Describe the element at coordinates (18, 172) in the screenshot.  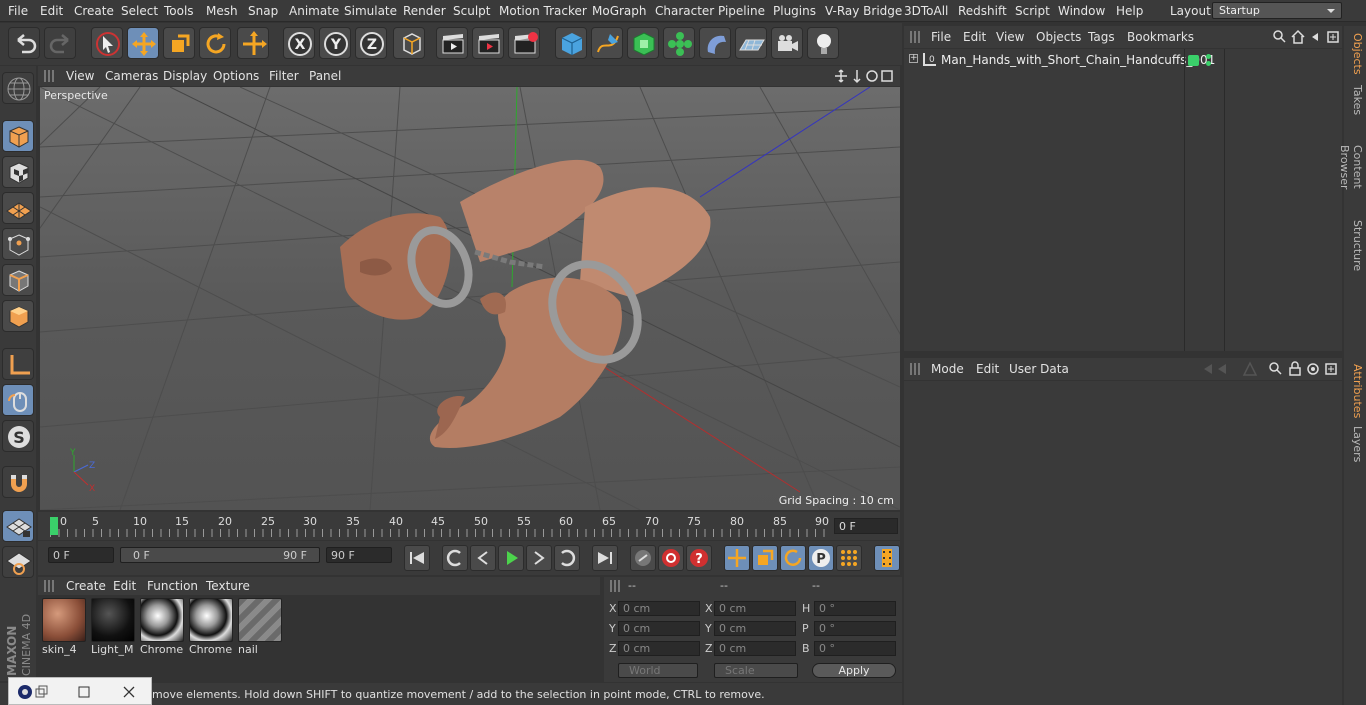
I see `texture-mode-button` at that location.